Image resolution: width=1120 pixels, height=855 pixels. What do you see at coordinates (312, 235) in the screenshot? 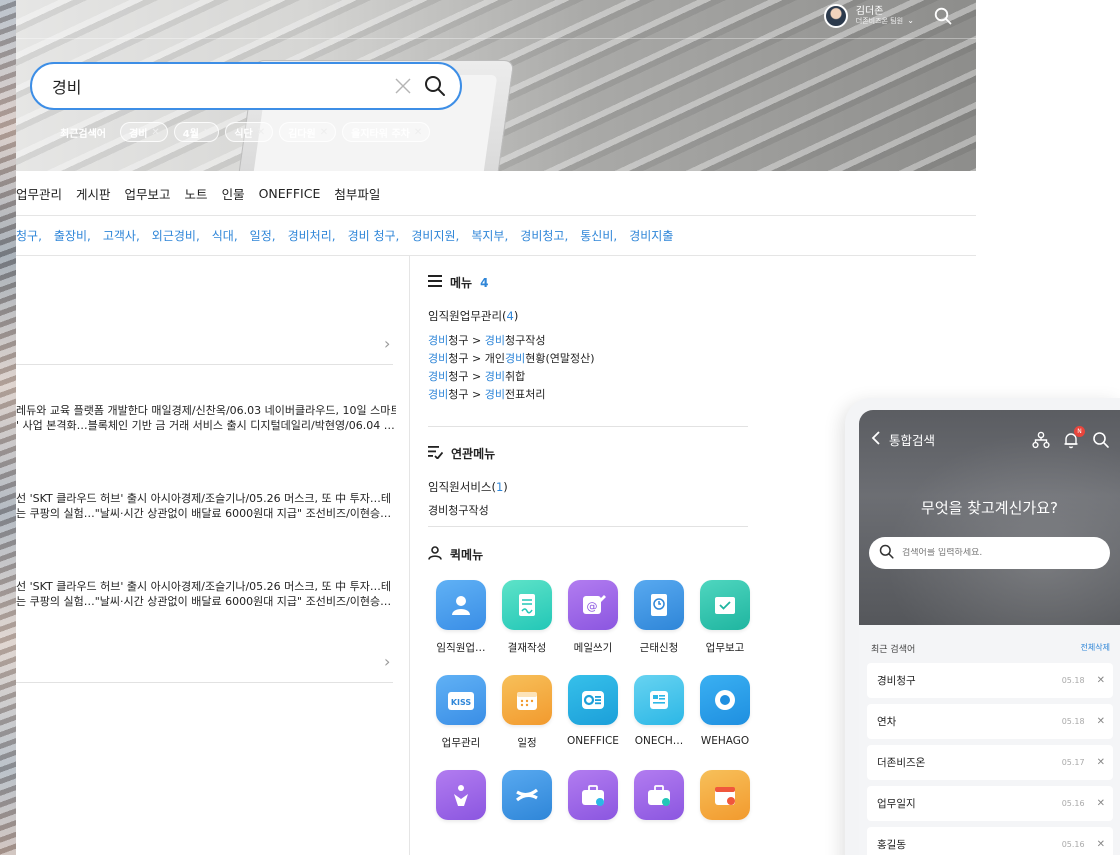
I see `related-term: 경비처리,` at bounding box center [312, 235].